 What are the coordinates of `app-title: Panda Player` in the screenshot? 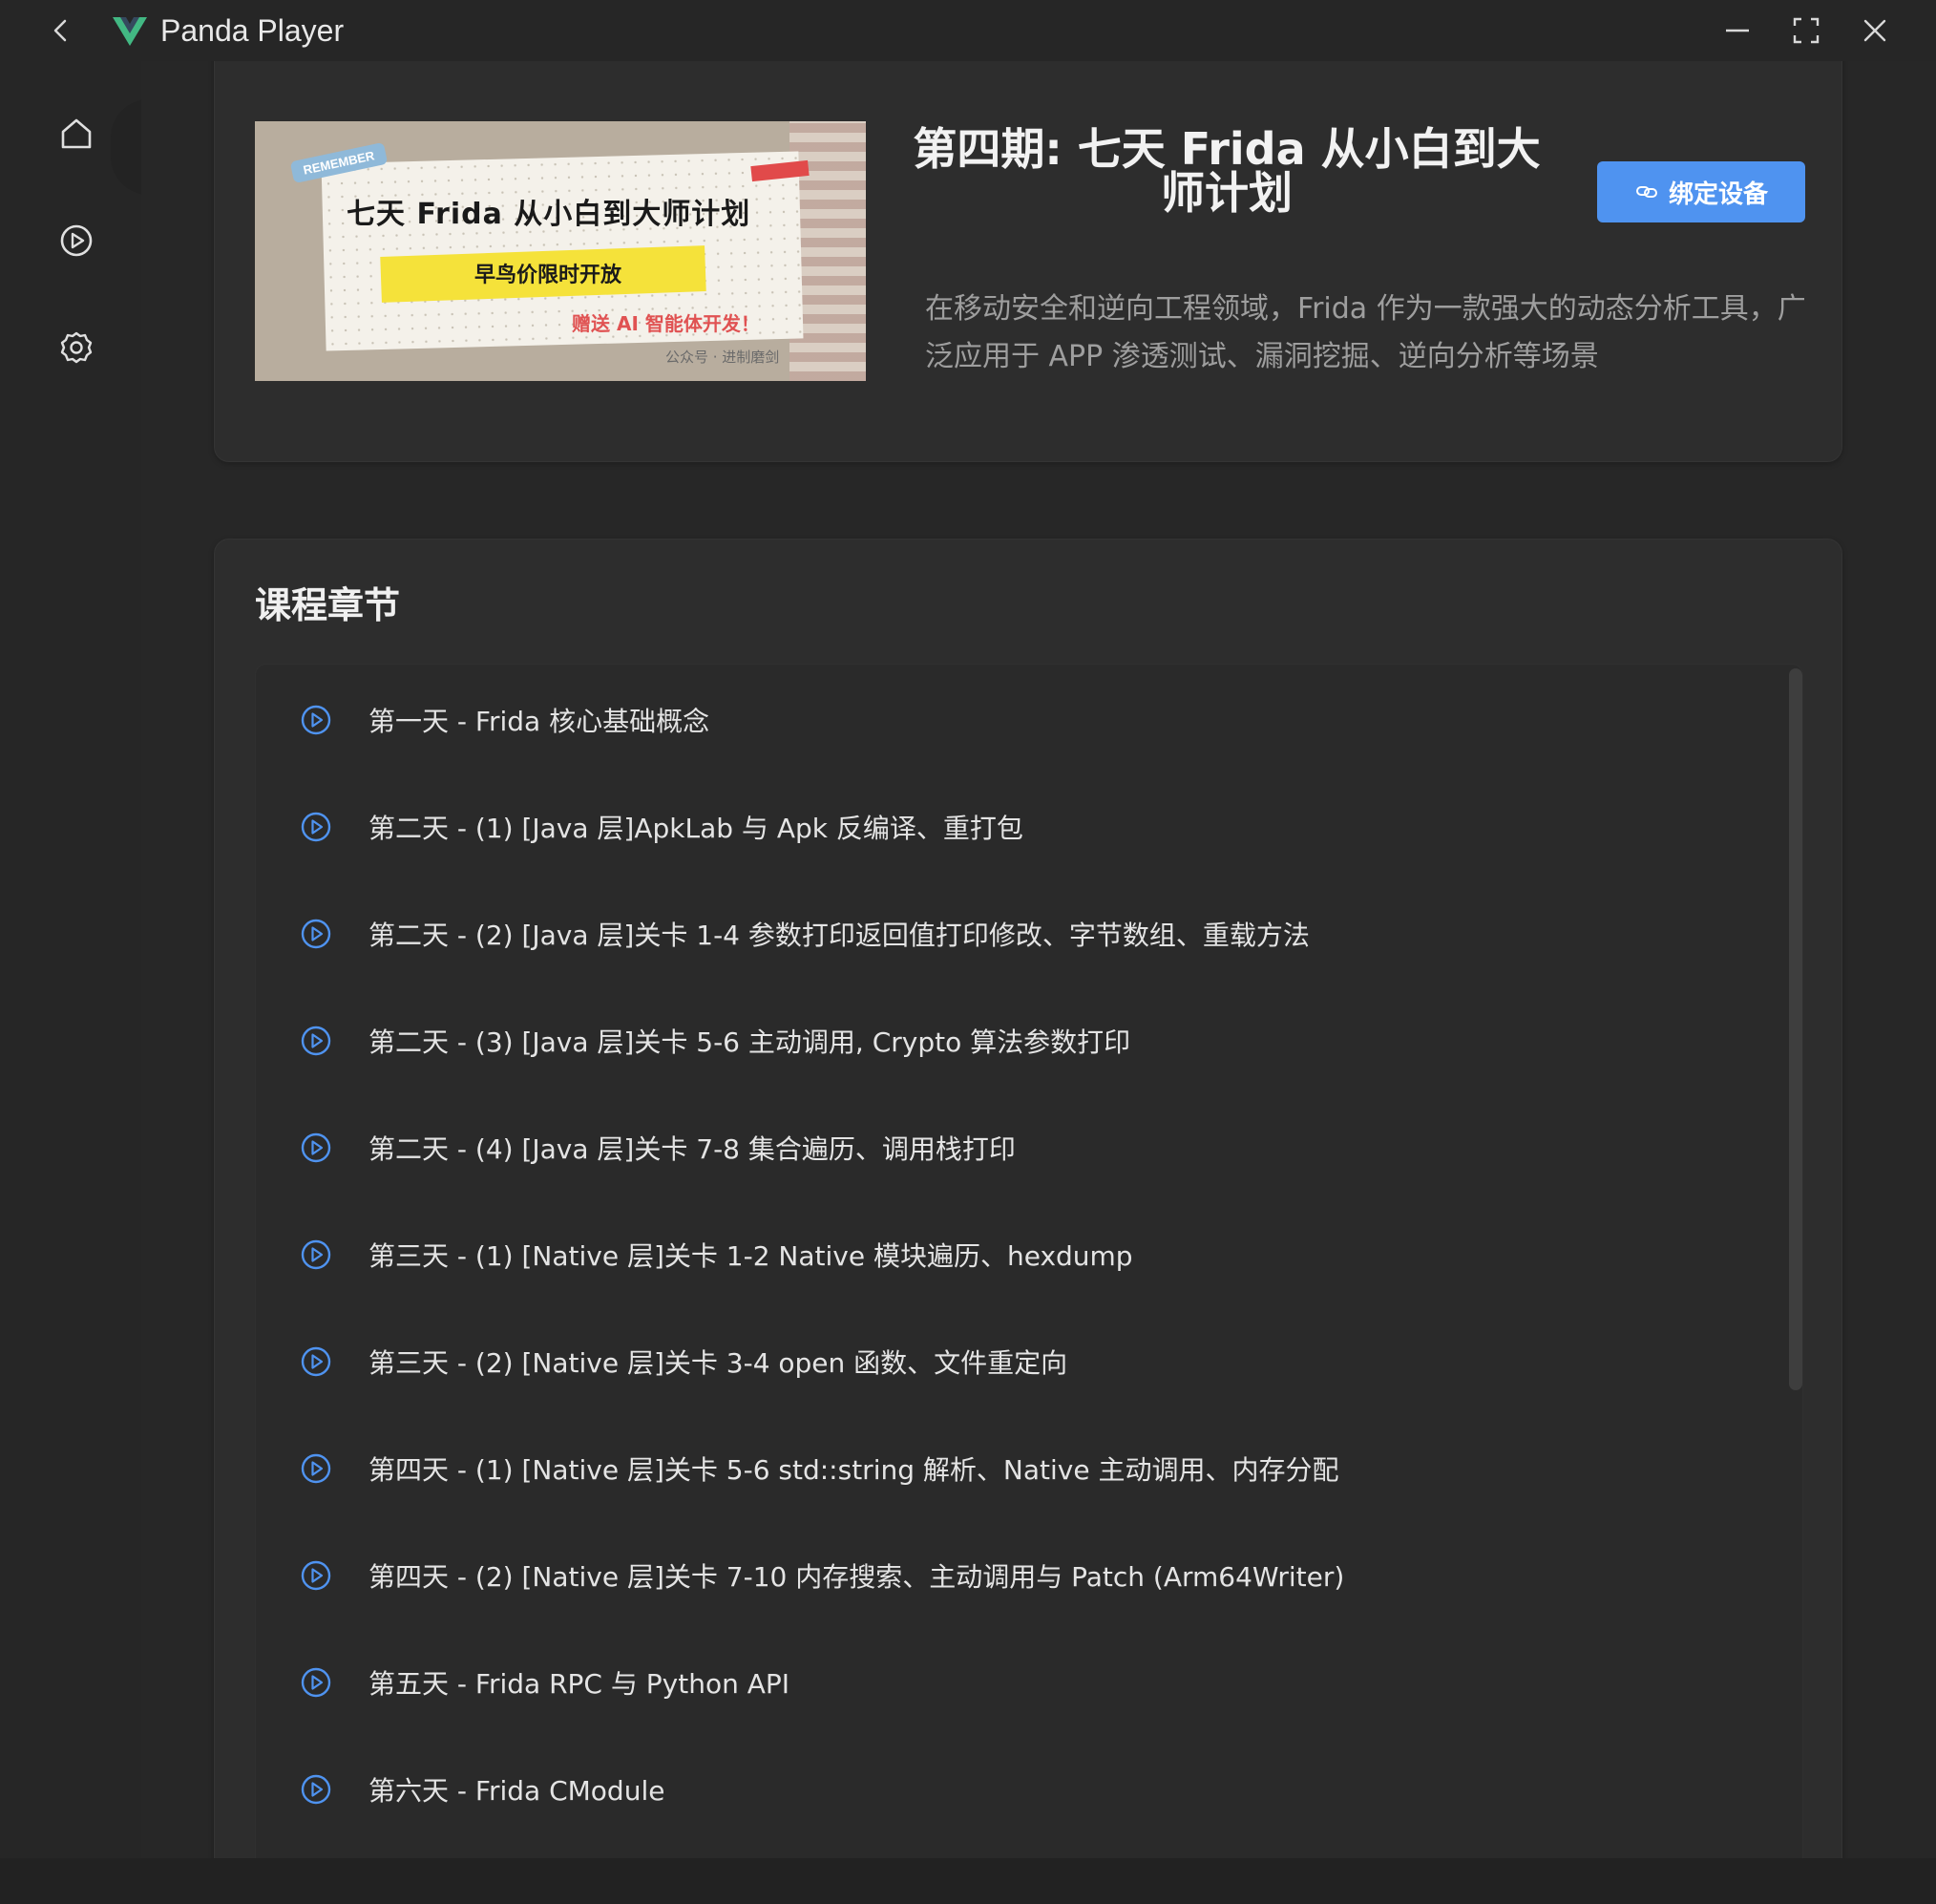 It's located at (252, 30).